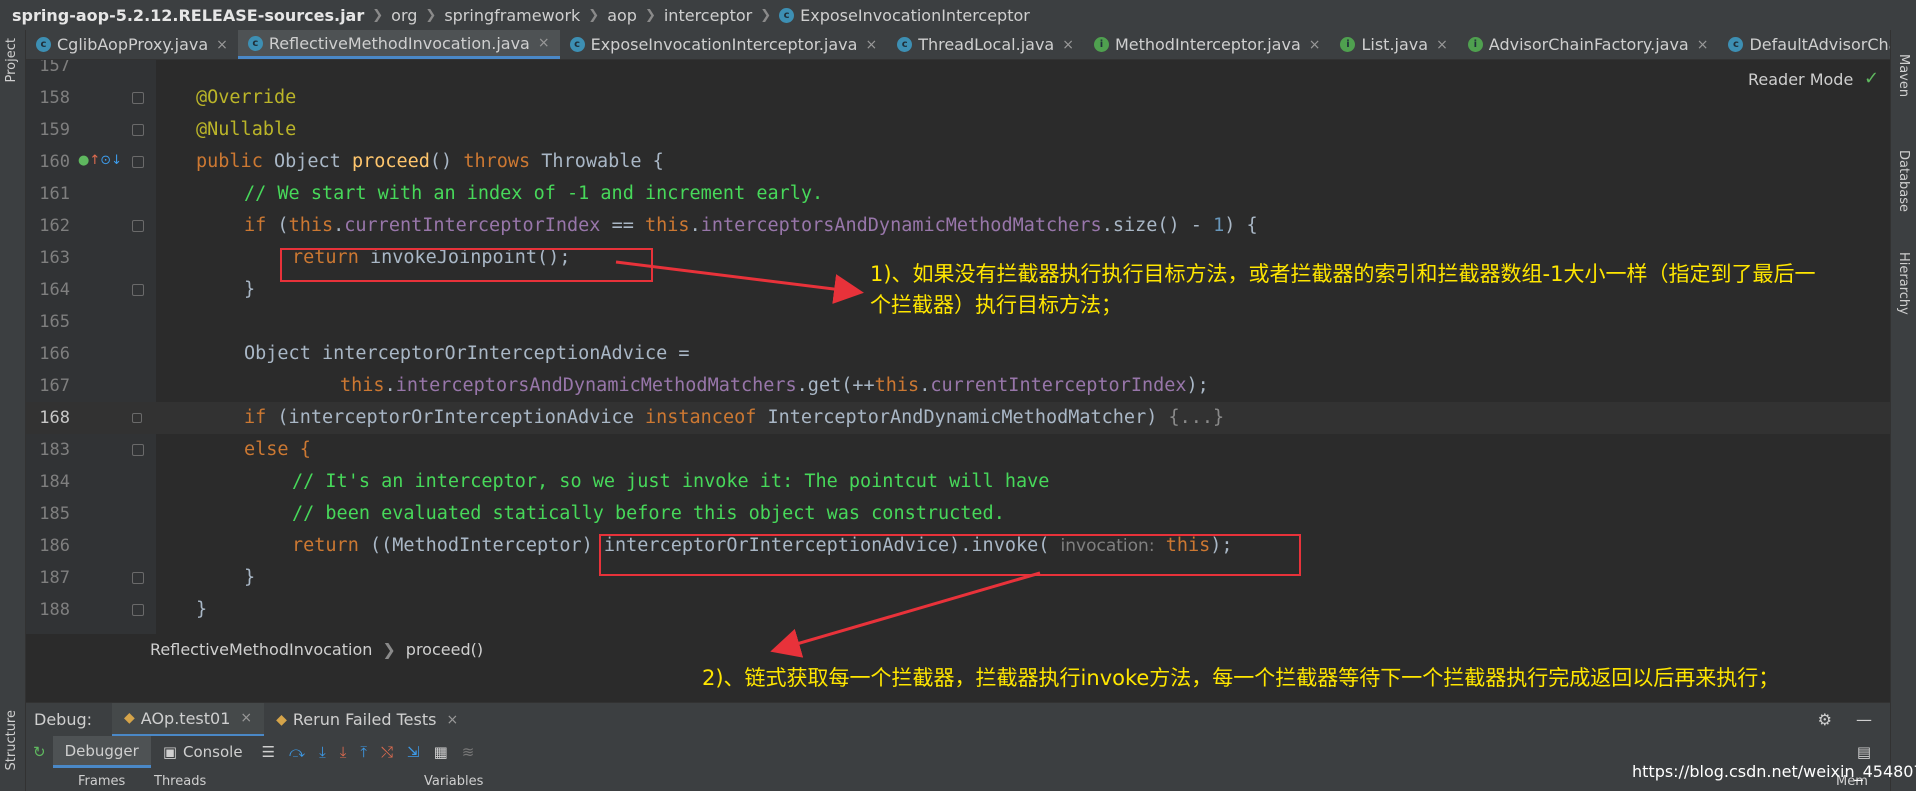  I want to click on code-line: 157, so click(958, 71).